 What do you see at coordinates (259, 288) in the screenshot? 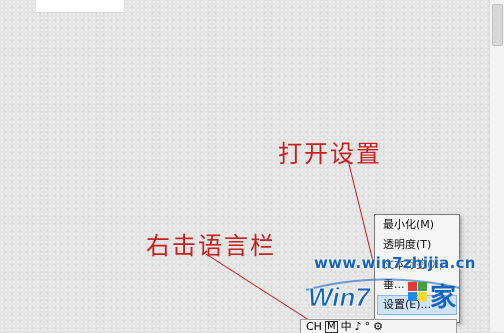
I see `arrow-to-language-bar` at bounding box center [259, 288].